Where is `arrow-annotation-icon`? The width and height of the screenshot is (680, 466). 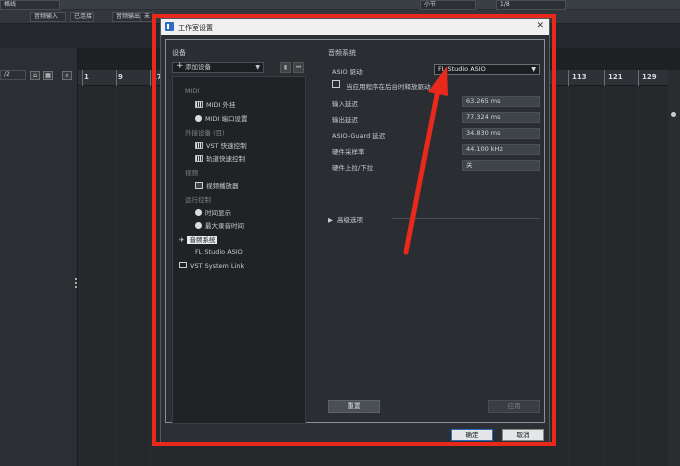 arrow-annotation-icon is located at coordinates (425, 160).